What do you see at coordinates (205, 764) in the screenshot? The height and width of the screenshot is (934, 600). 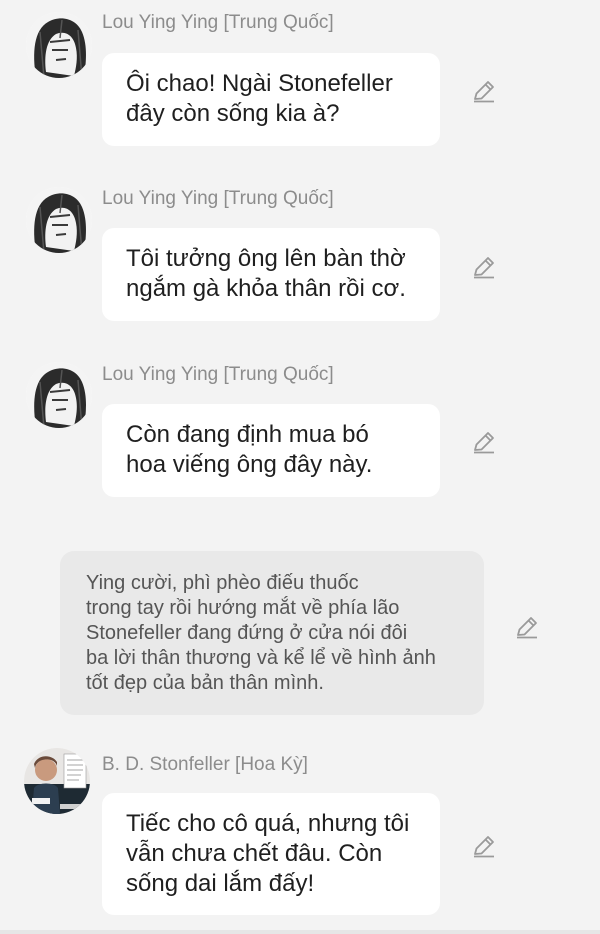 I see `sender-name: B. D. Stonfeller [Hoa Kỳ]` at bounding box center [205, 764].